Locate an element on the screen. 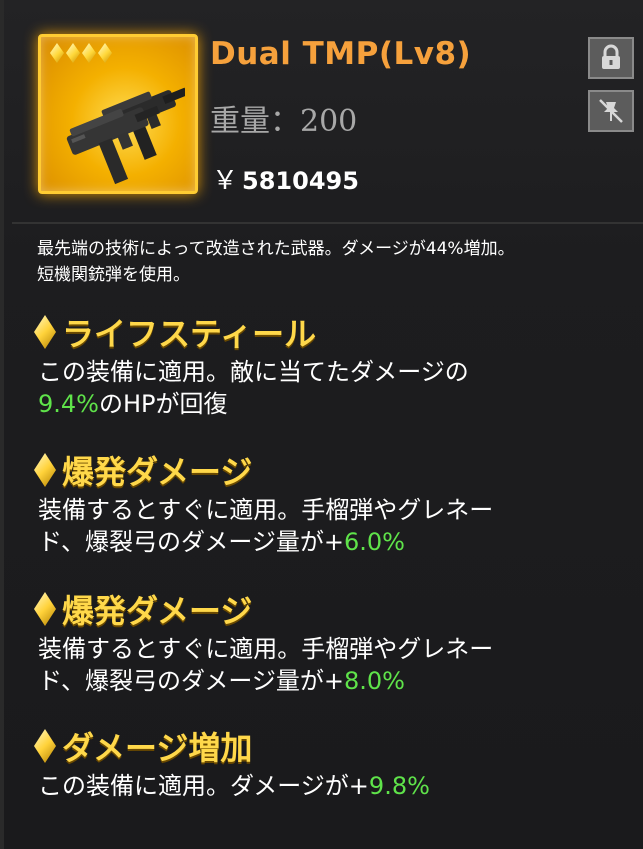  skill-damage-increase: ダメージ増加 この装備に適用。ダメージが+9.8% is located at coordinates (334, 764).